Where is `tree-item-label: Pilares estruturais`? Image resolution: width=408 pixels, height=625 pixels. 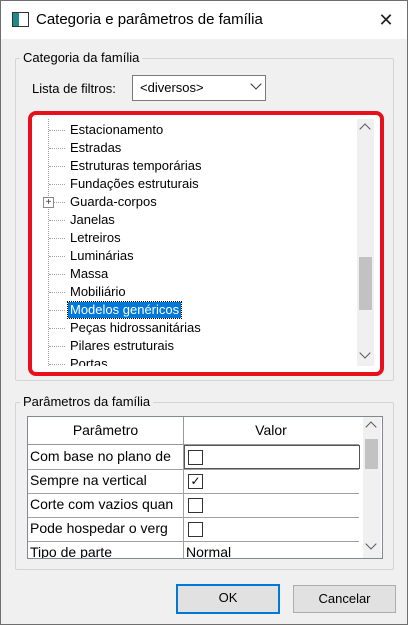 tree-item-label: Pilares estruturais is located at coordinates (122, 345).